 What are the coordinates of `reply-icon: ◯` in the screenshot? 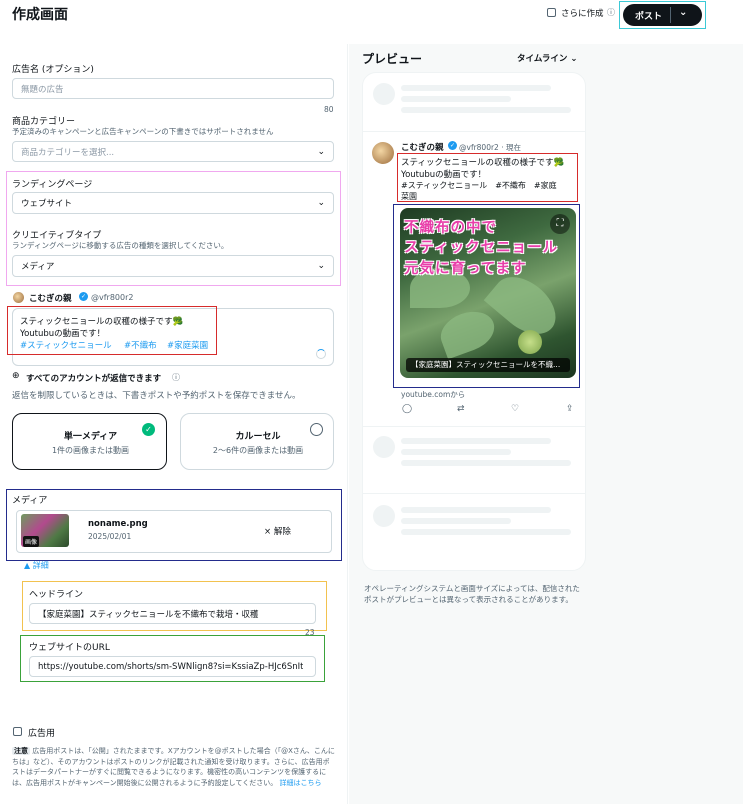 It's located at (407, 409).